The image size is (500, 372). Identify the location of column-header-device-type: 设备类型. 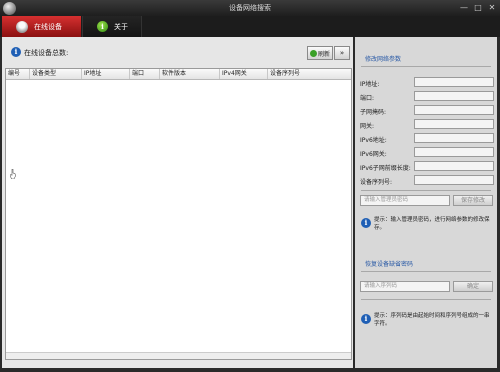
(56, 74).